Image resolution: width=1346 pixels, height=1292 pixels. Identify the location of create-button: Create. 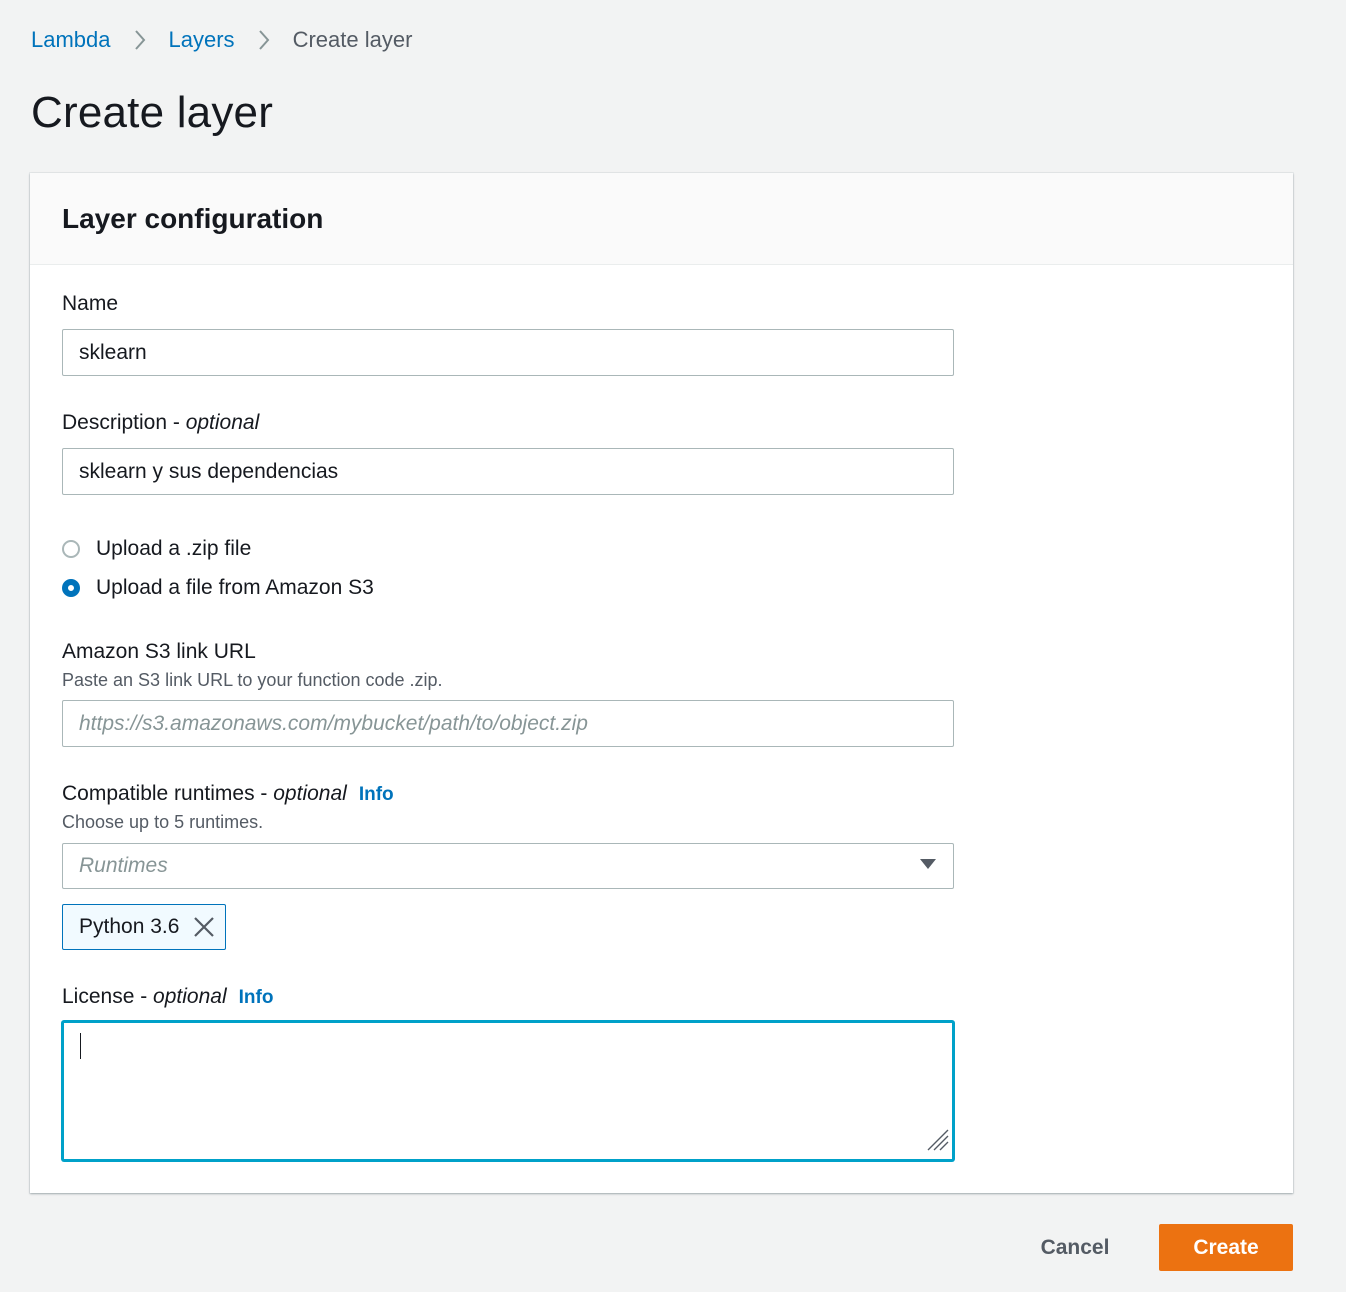
(1226, 1247).